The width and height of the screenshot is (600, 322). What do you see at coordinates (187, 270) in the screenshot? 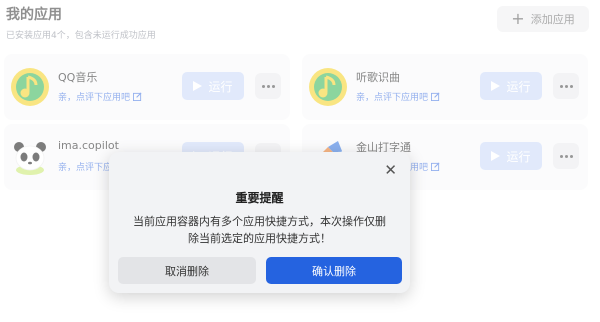
I see `cancel-delete-button: 取消删除` at bounding box center [187, 270].